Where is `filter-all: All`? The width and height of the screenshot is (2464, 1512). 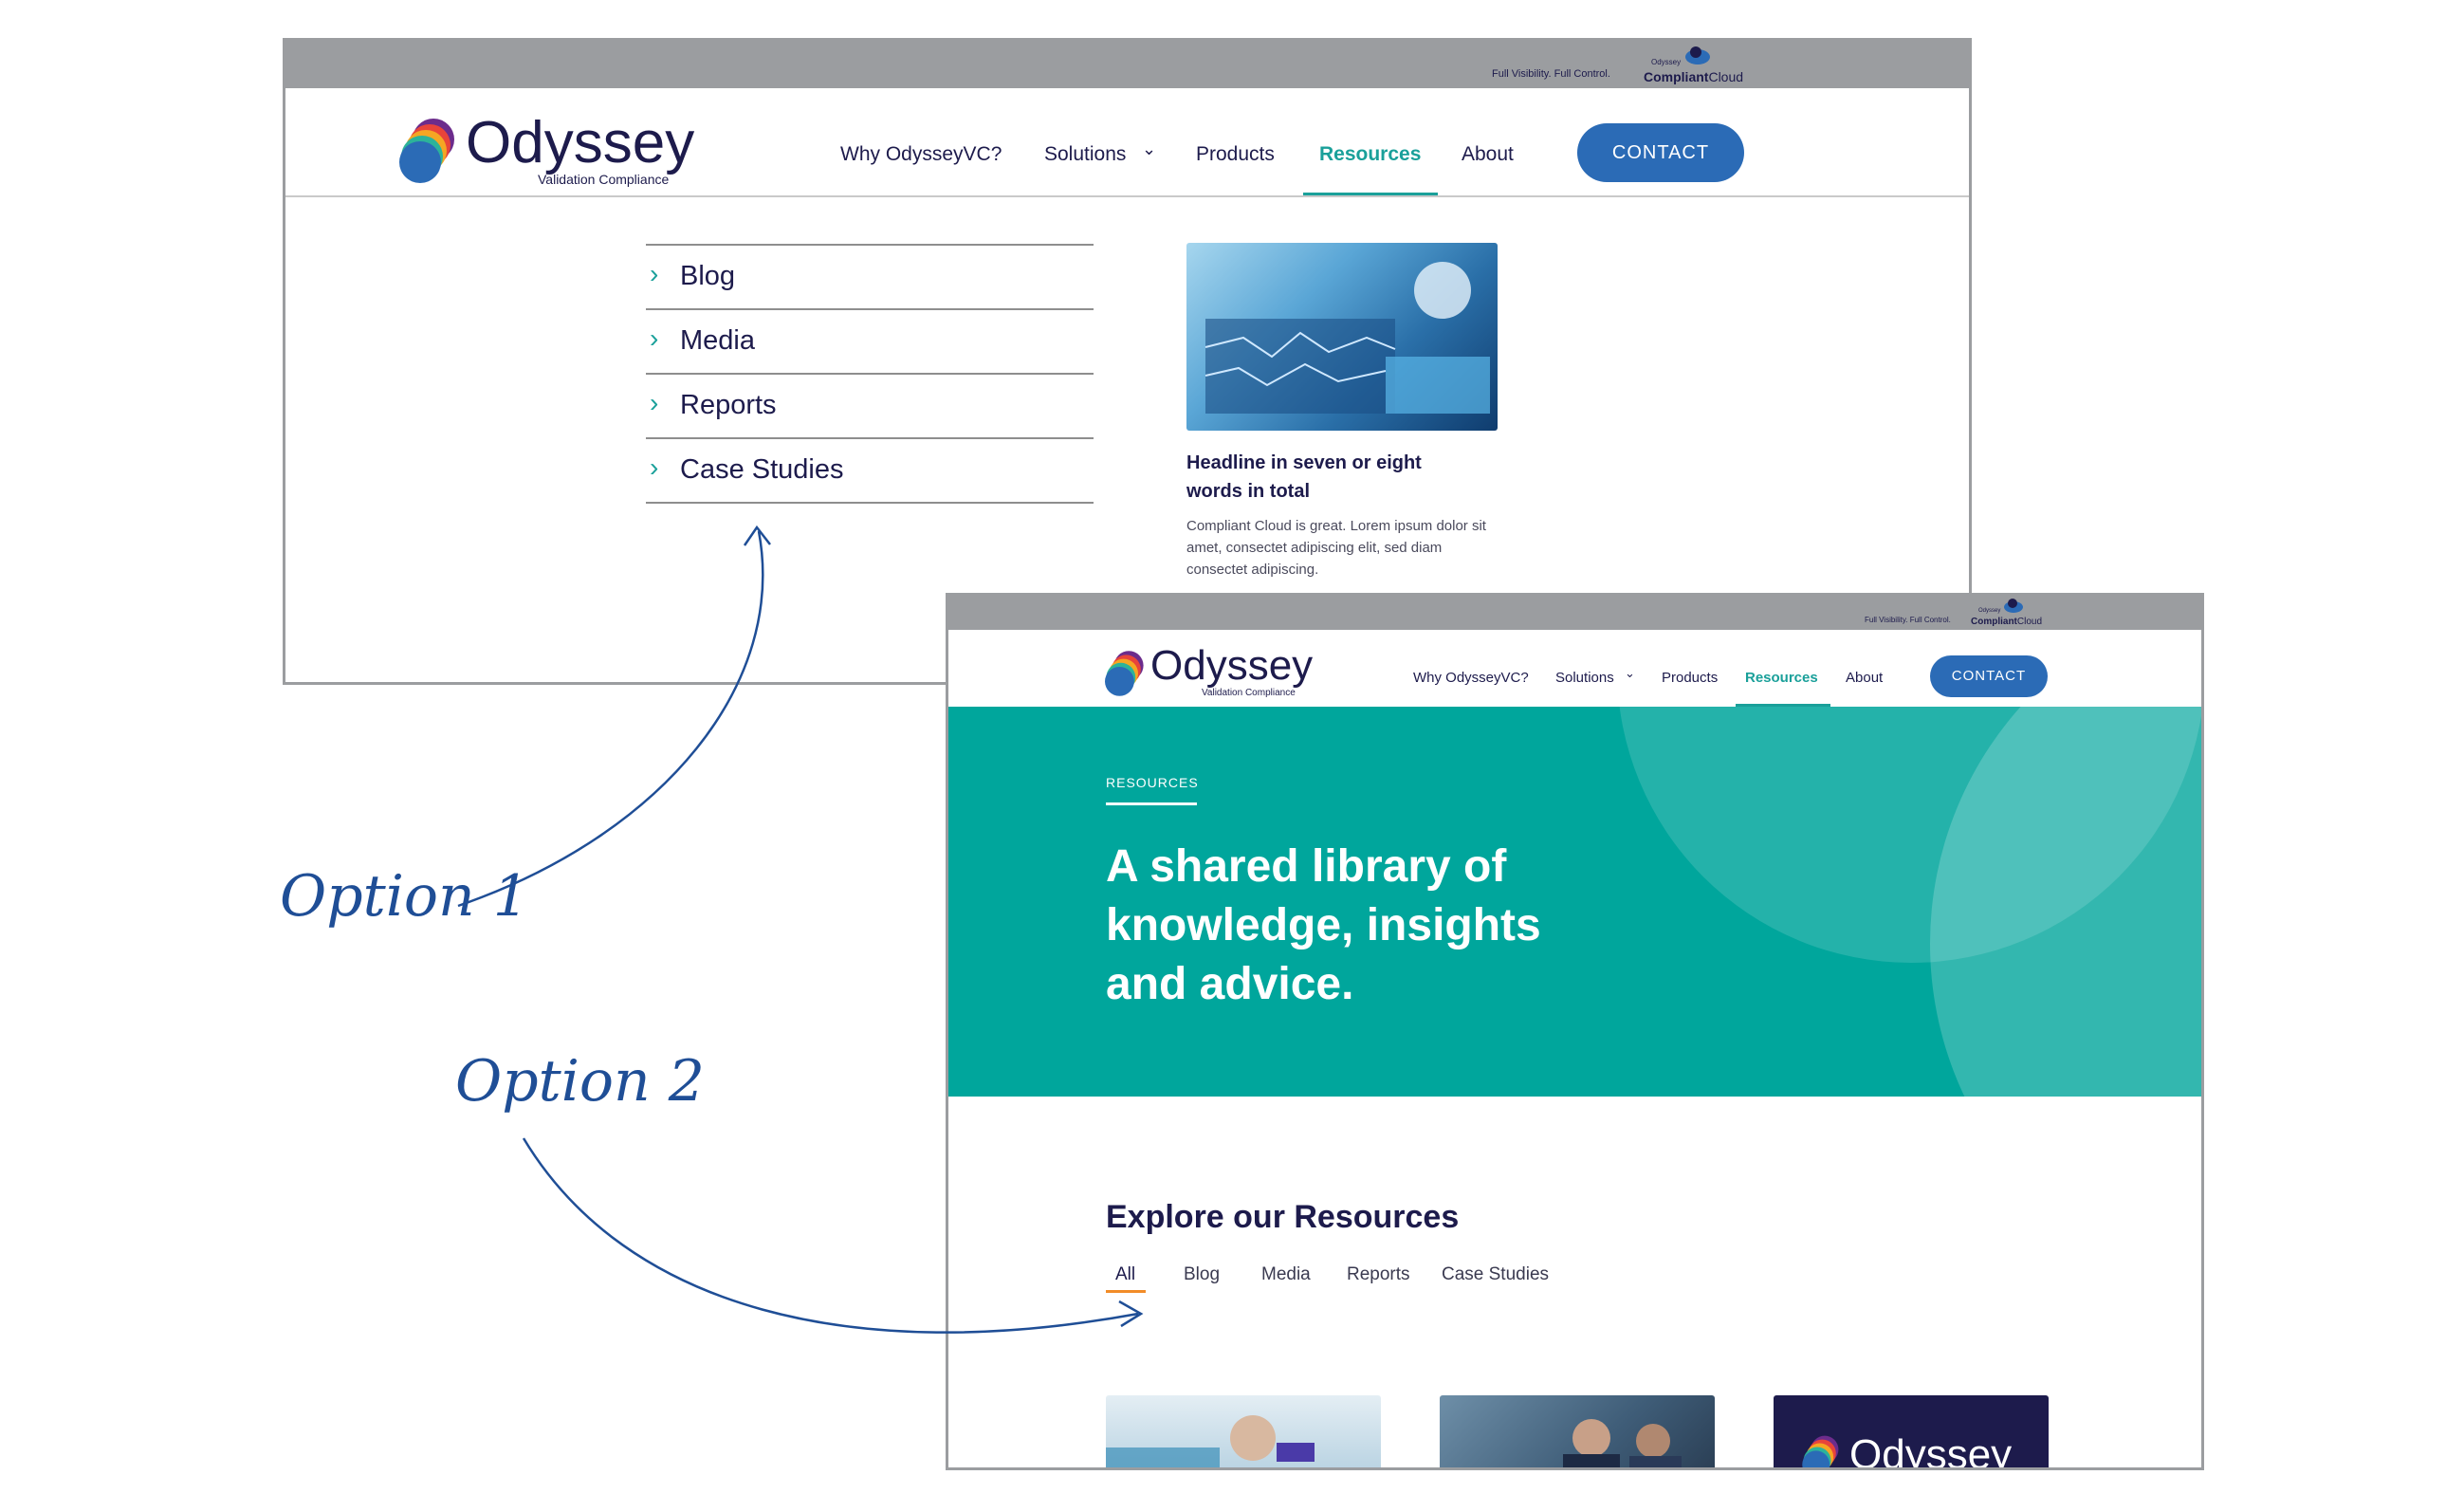 filter-all: All is located at coordinates (1125, 1274).